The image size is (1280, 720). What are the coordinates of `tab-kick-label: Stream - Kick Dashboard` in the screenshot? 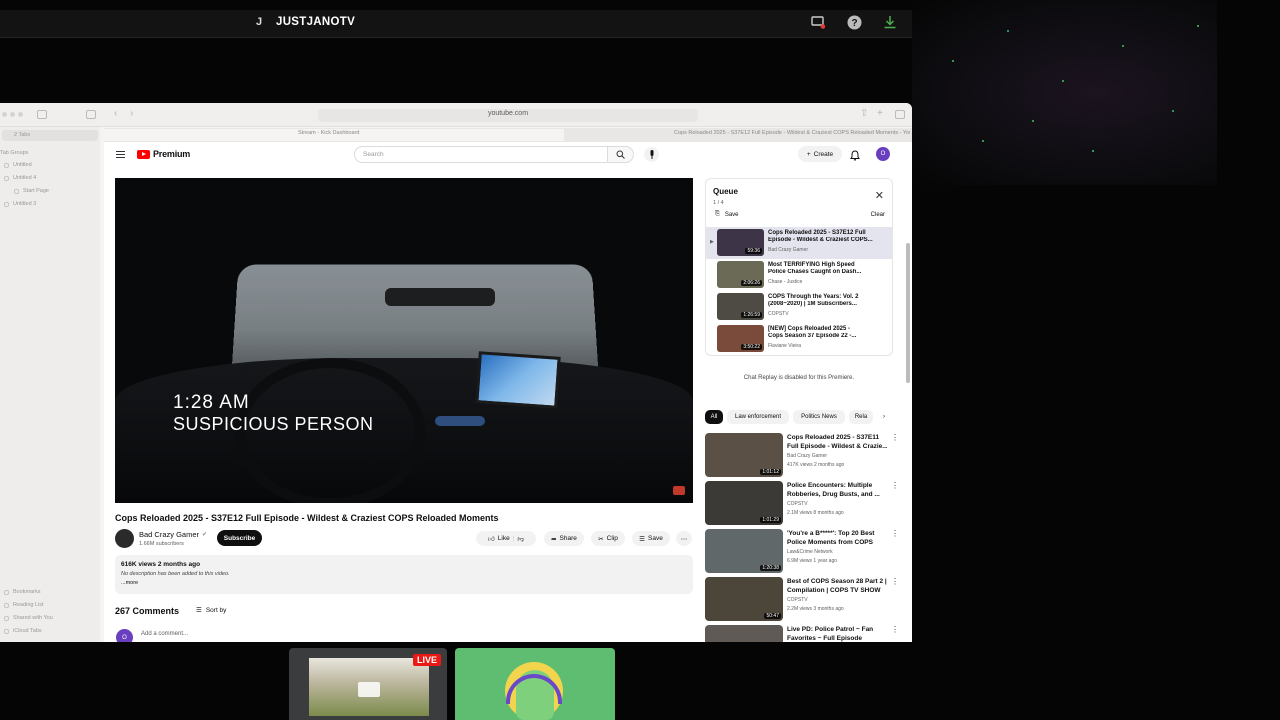 It's located at (328, 133).